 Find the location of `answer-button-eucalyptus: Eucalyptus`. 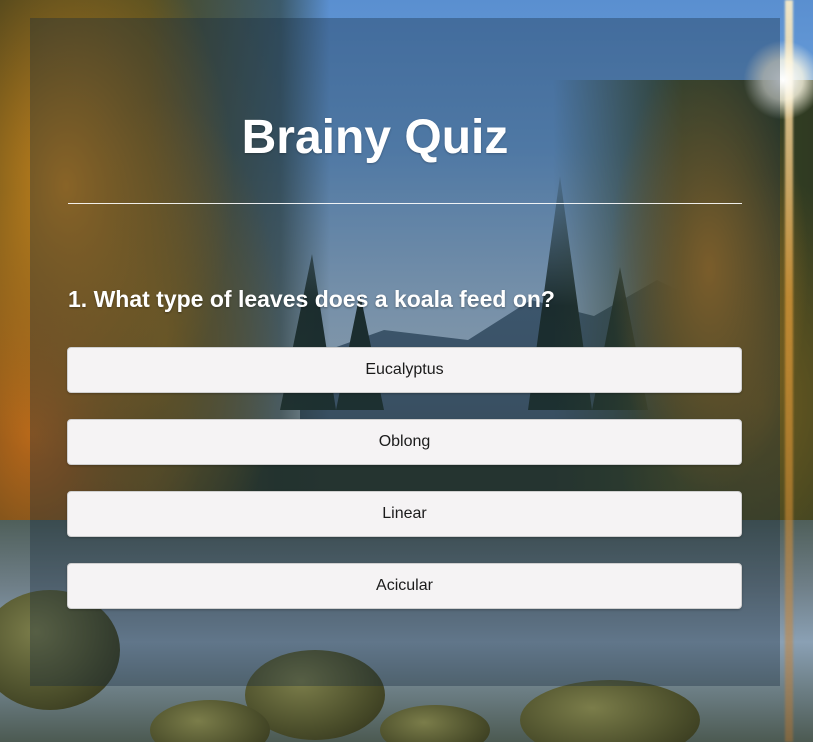

answer-button-eucalyptus: Eucalyptus is located at coordinates (404, 370).